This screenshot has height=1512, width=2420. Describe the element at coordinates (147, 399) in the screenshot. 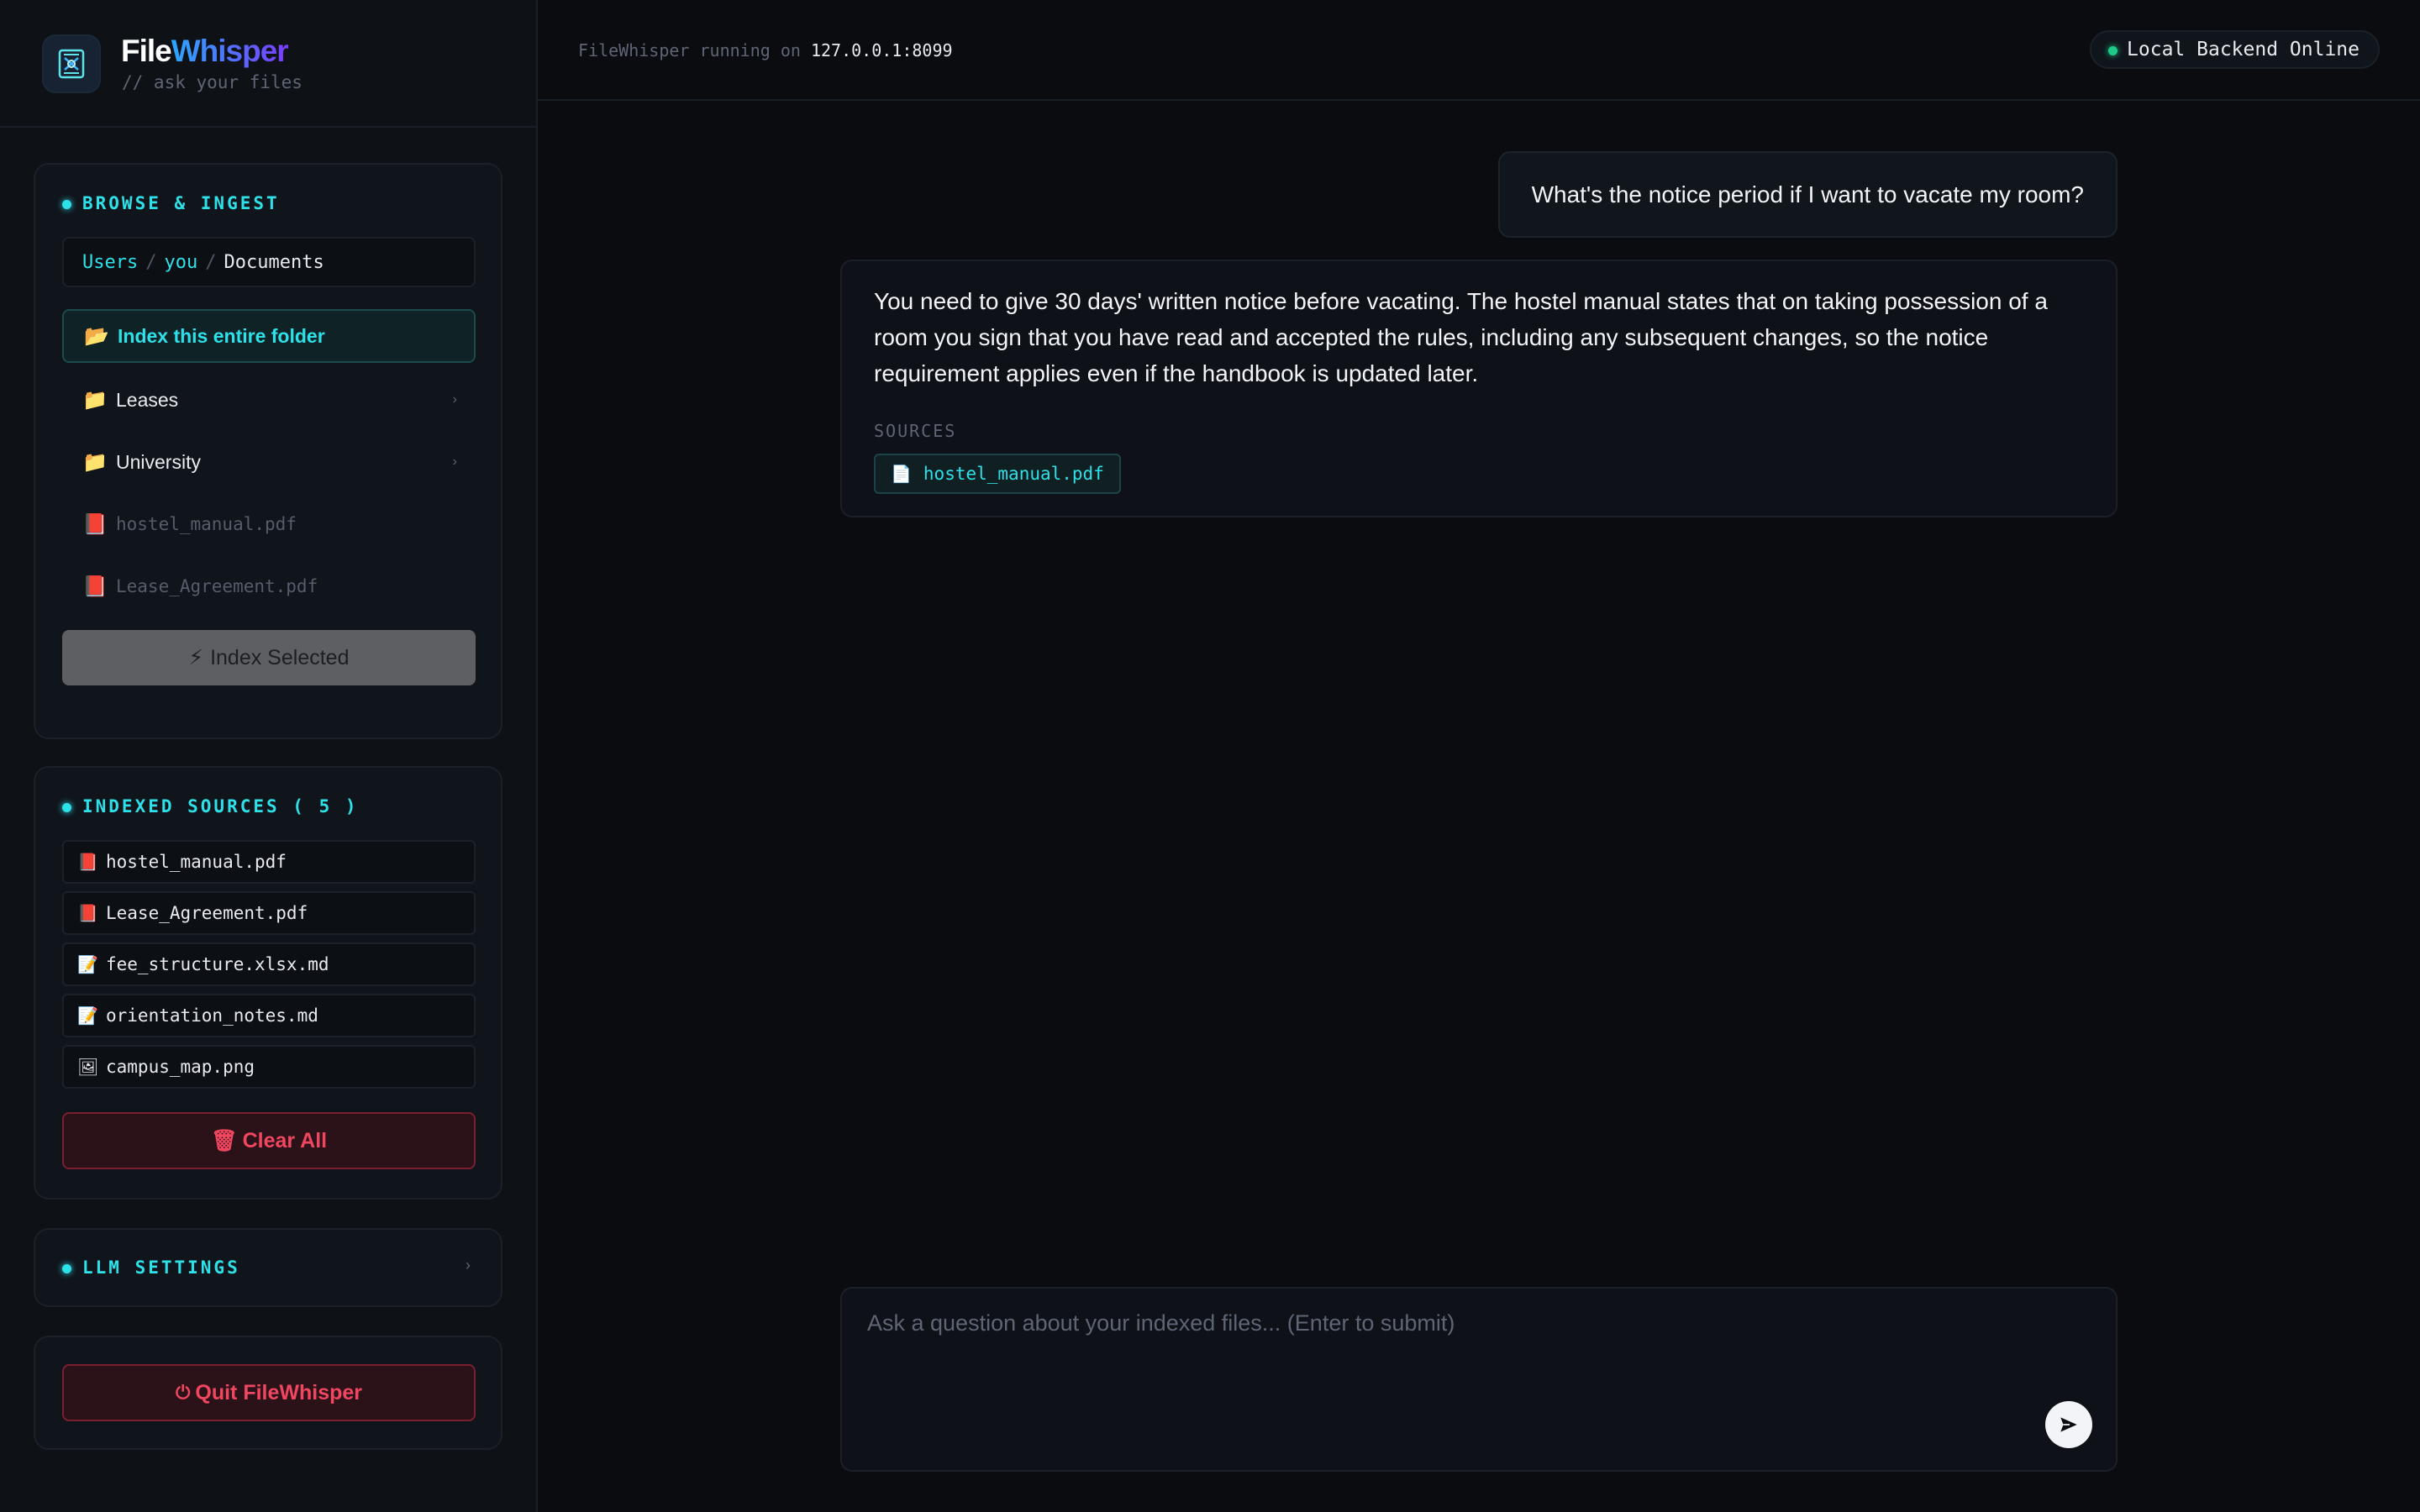

I see `folder-name: Leases` at that location.